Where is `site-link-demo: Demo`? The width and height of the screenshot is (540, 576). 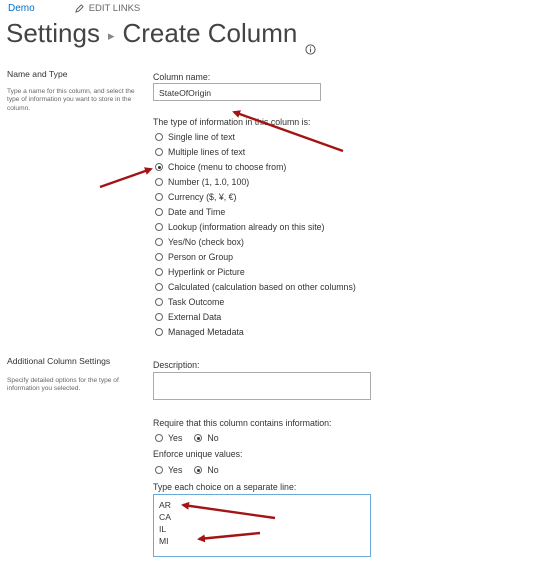
site-link-demo: Demo is located at coordinates (21, 8).